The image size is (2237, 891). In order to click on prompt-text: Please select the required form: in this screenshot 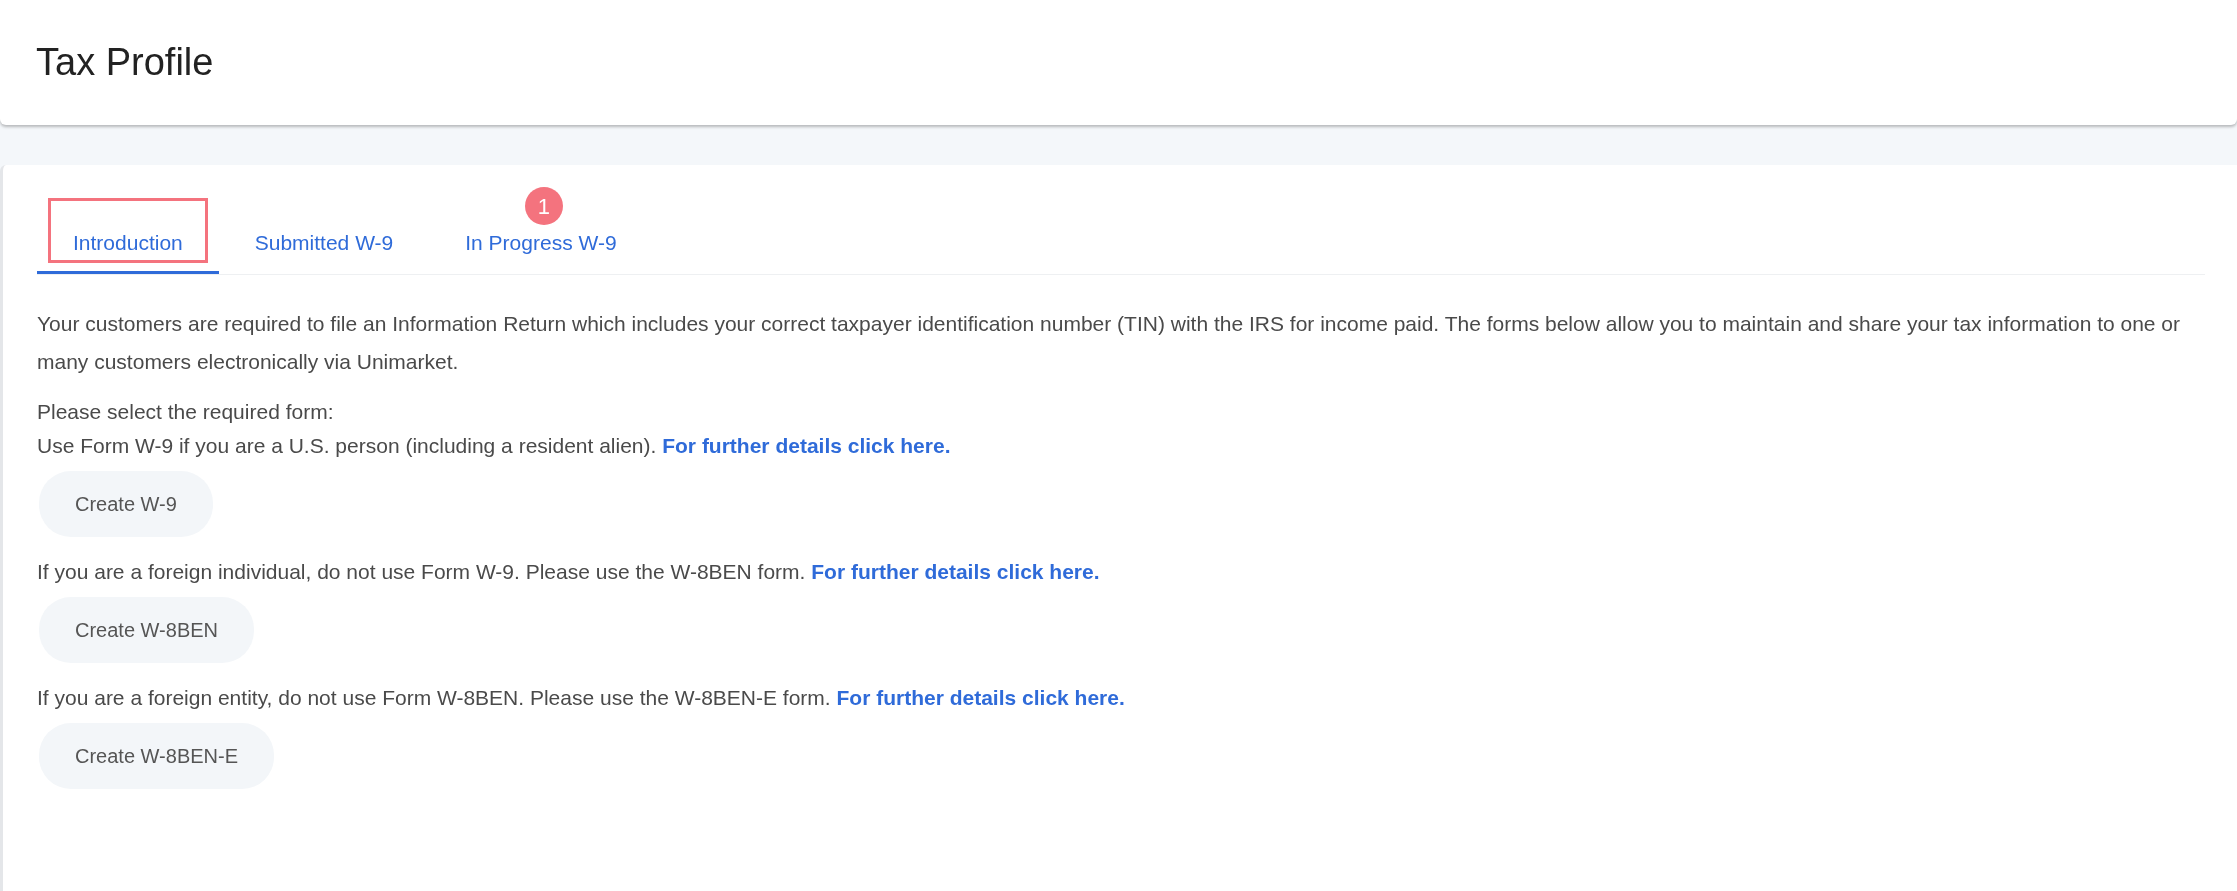, I will do `click(186, 411)`.